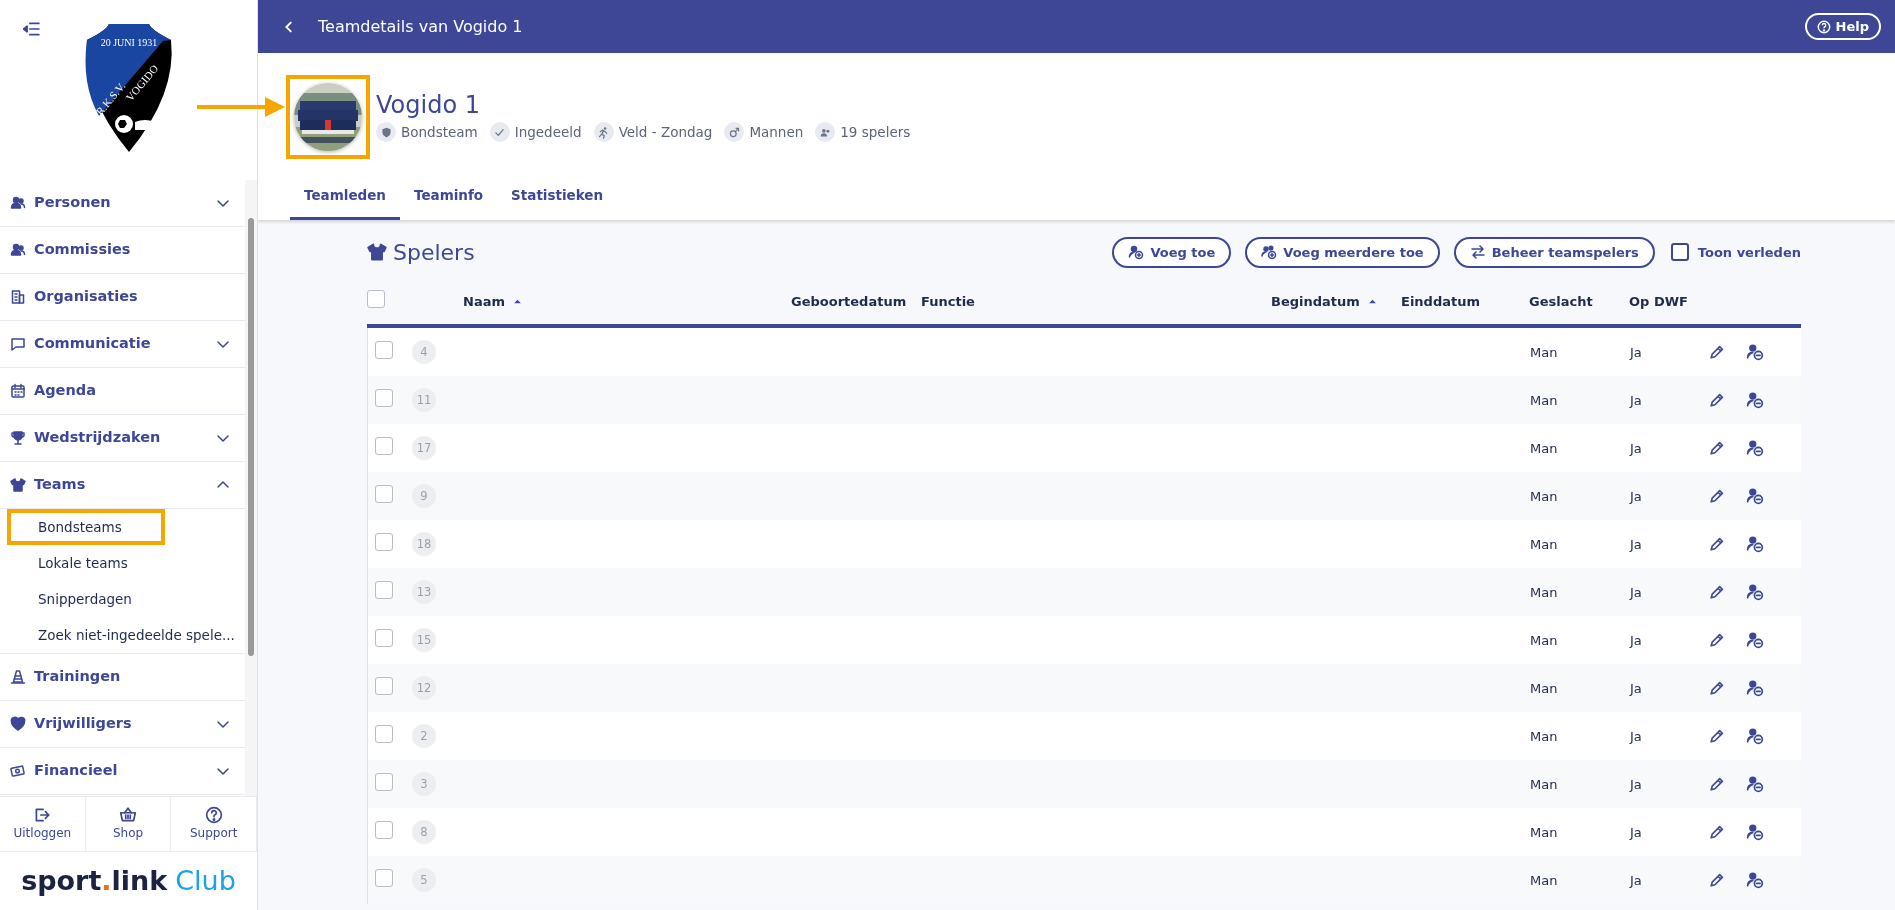 This screenshot has width=1895, height=910. I want to click on tab: Teamleden, so click(345, 199).